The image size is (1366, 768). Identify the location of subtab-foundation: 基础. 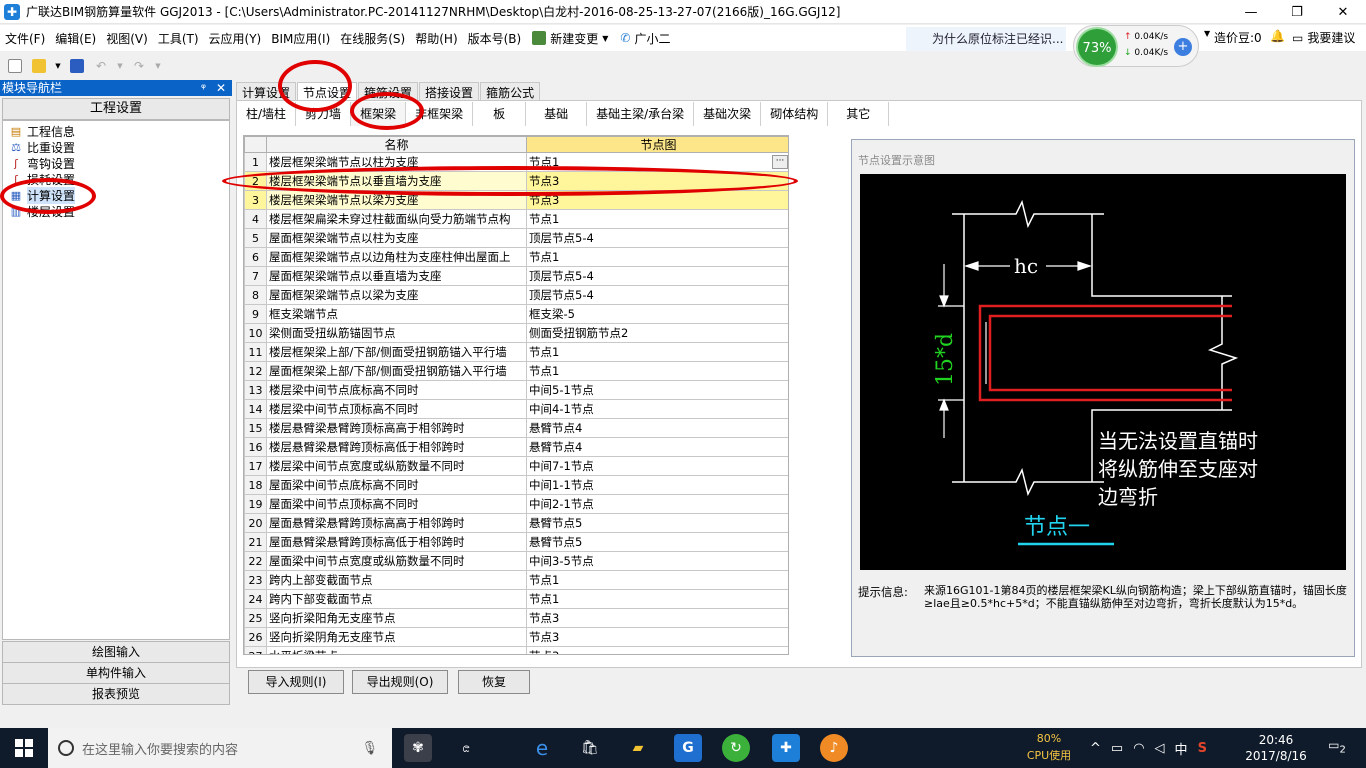
(557, 114).